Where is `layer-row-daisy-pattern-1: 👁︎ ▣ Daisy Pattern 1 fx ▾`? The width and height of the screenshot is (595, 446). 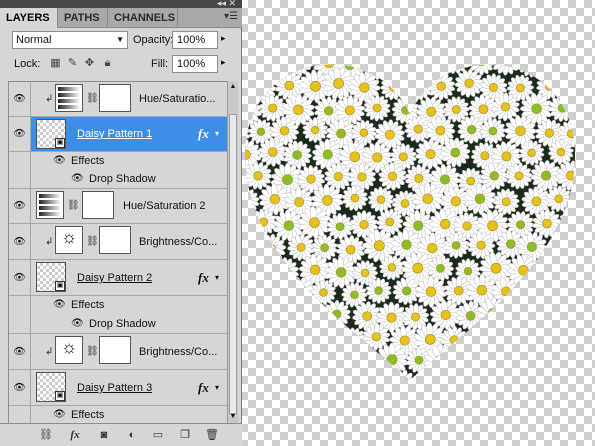
layer-row-daisy-pattern-1: 👁︎ ▣ Daisy Pattern 1 fx ▾ is located at coordinates (118, 134).